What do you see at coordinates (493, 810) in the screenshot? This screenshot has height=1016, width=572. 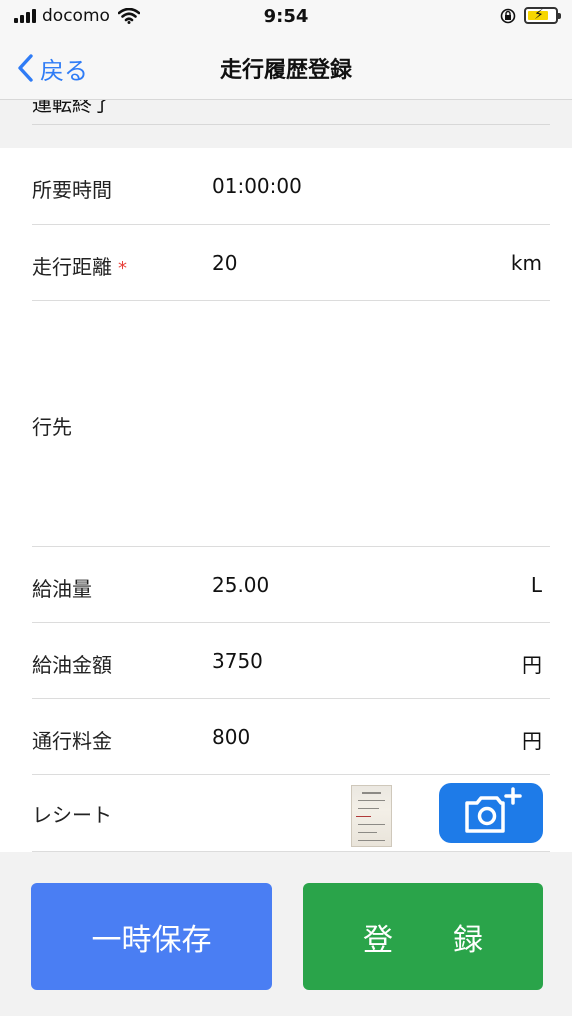 I see `camera-add-icon` at bounding box center [493, 810].